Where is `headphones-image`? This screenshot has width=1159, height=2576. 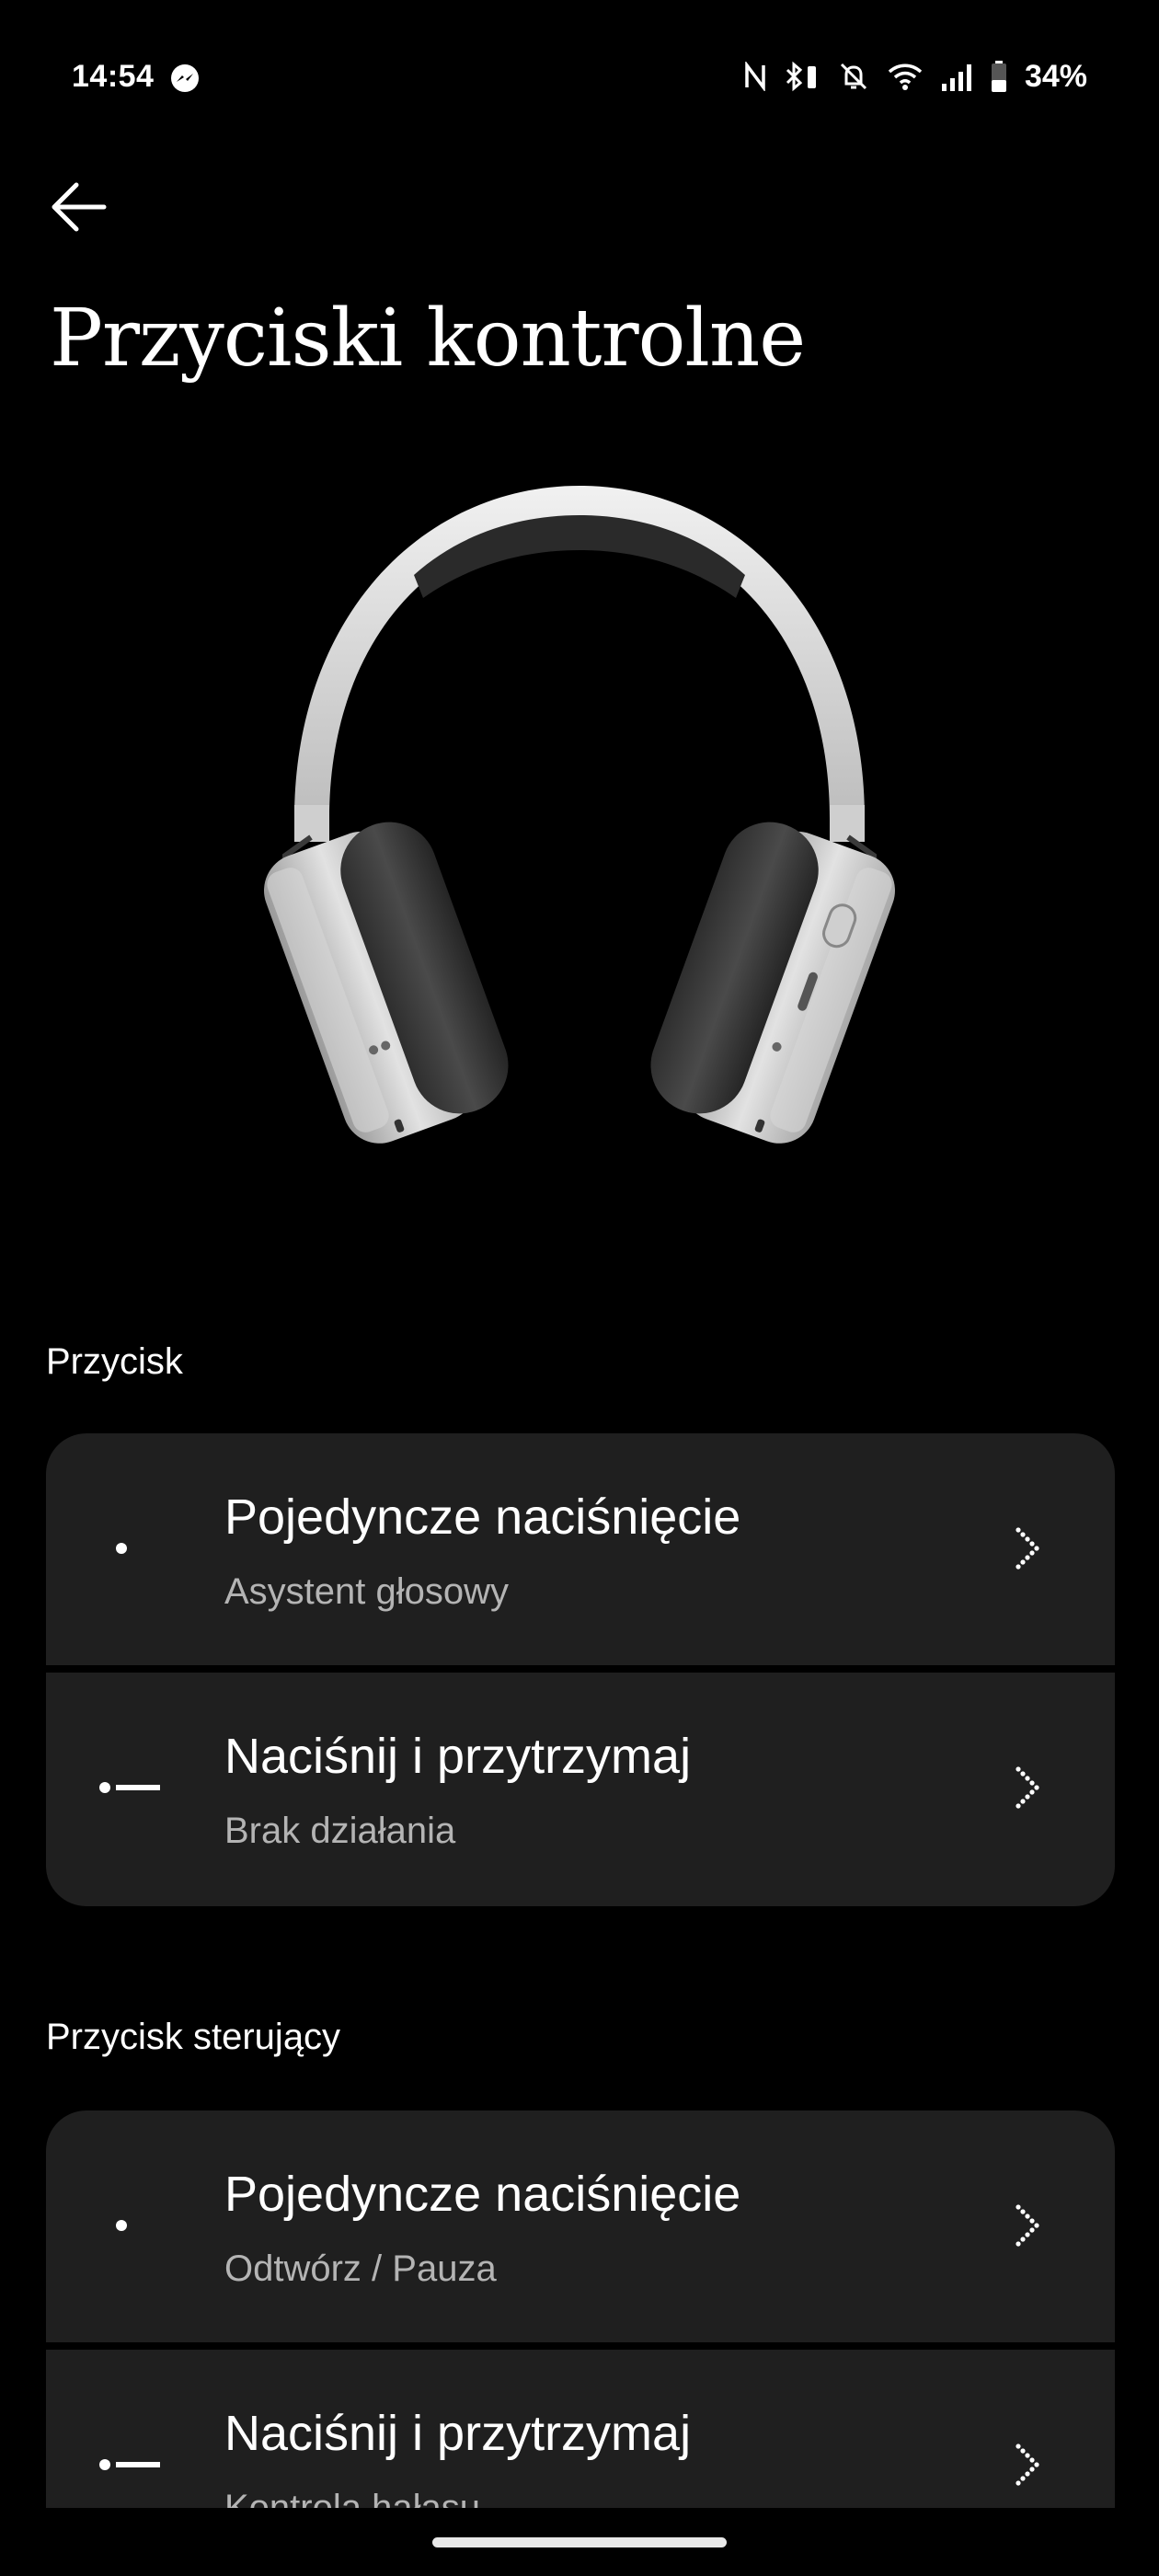
headphones-image is located at coordinates (579, 815).